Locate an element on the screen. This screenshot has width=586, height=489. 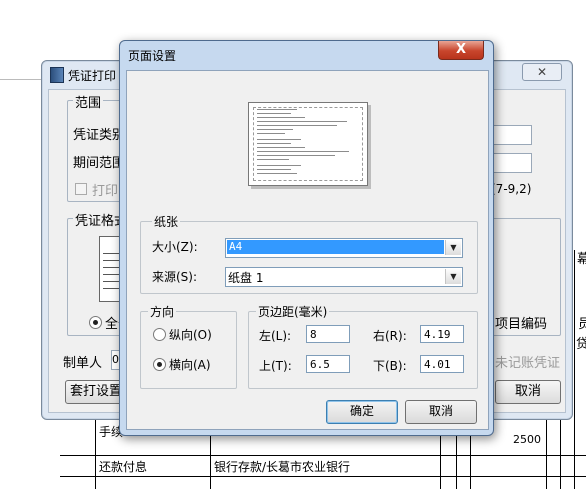
margins-group-label: 页边距(毫米) is located at coordinates (293, 311).